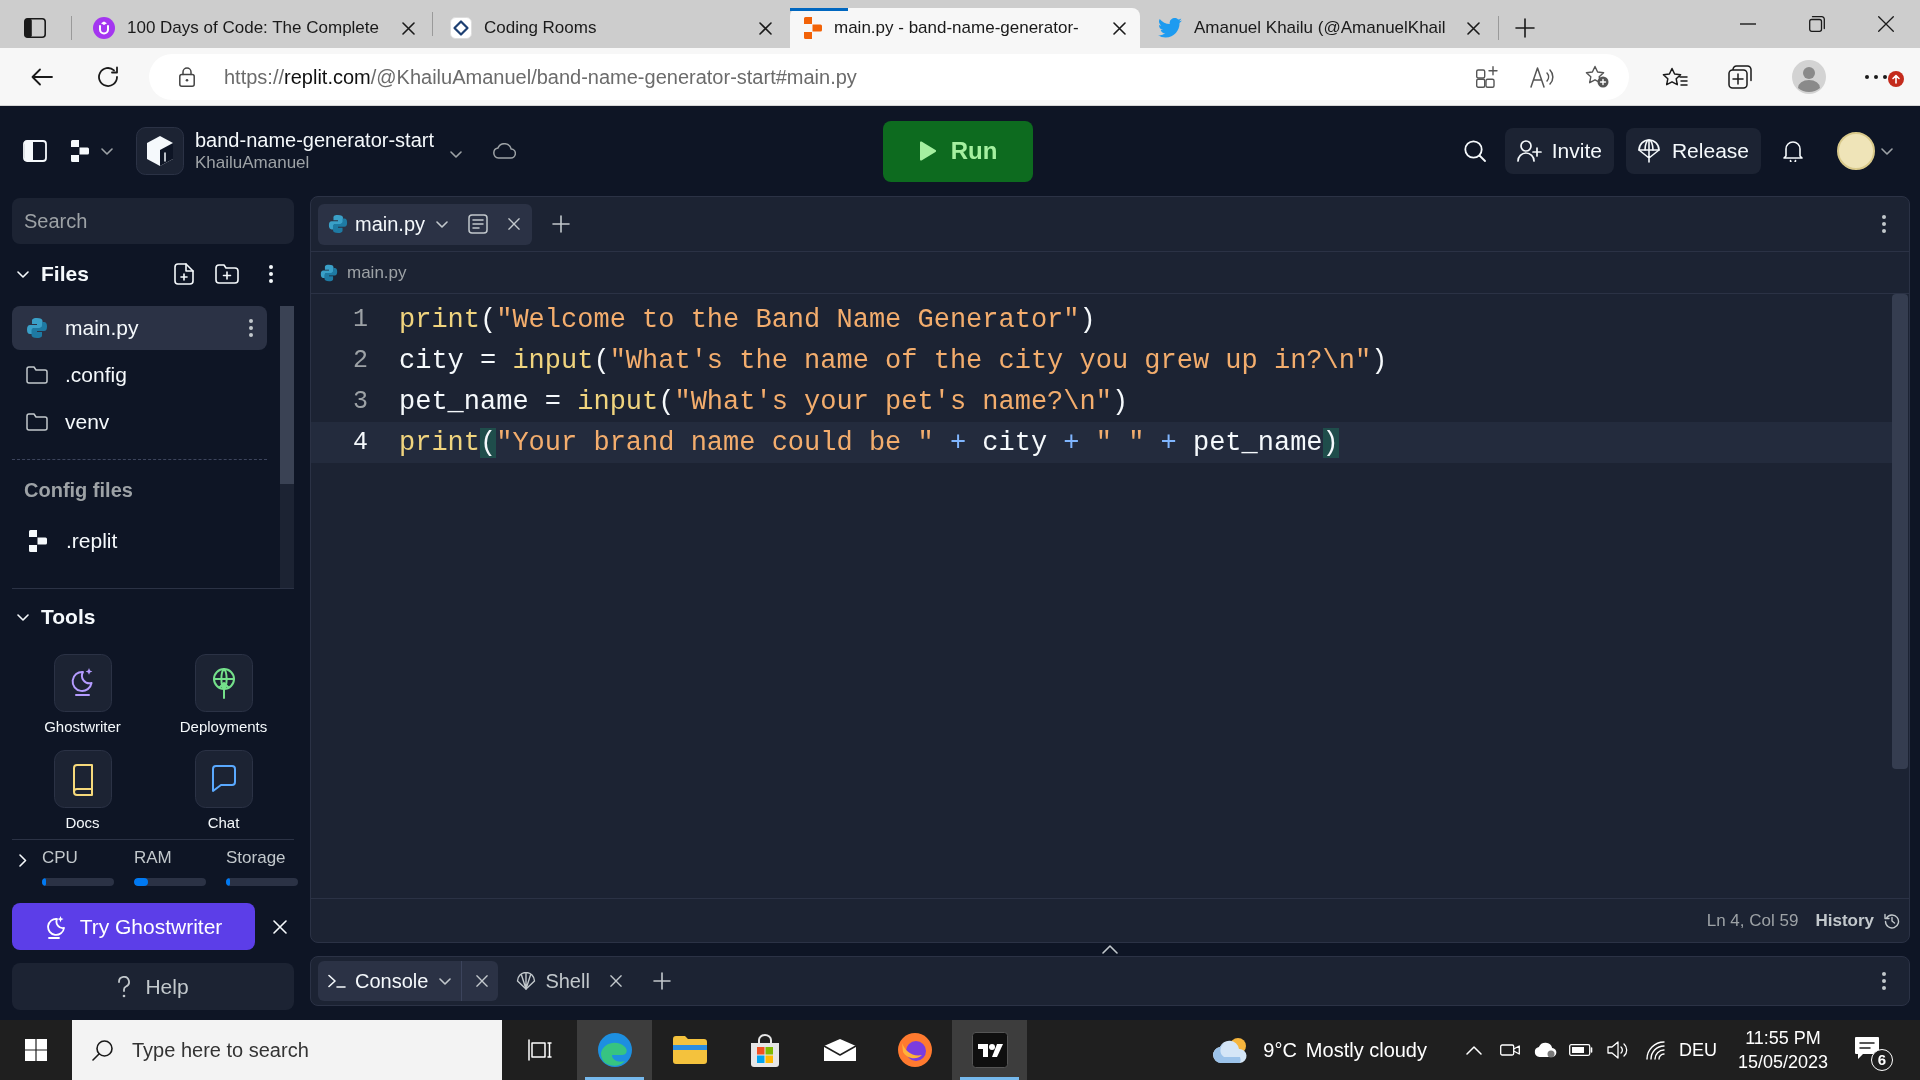 The height and width of the screenshot is (1080, 1920). I want to click on collections-icon, so click(1740, 76).